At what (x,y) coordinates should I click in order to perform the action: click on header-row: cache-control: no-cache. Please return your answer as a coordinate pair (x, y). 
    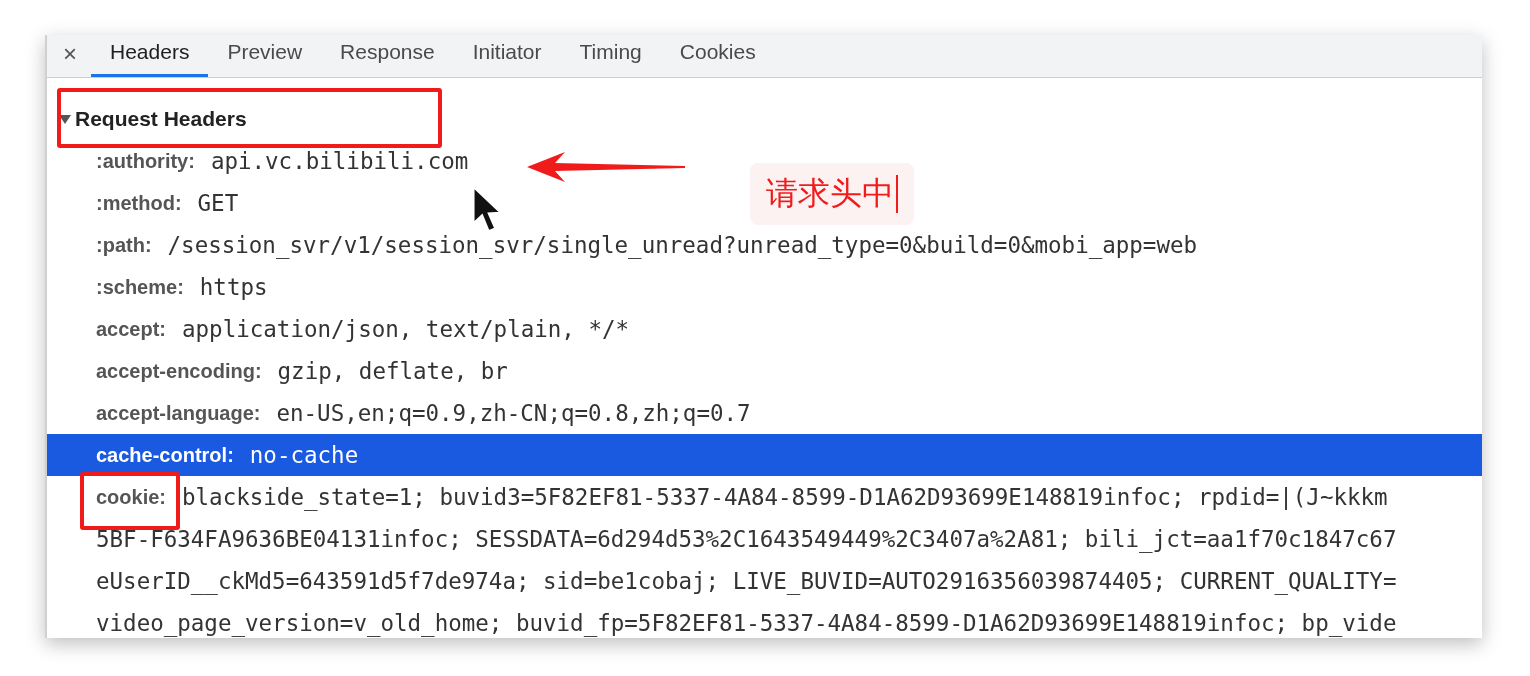
    Looking at the image, I should click on (764, 455).